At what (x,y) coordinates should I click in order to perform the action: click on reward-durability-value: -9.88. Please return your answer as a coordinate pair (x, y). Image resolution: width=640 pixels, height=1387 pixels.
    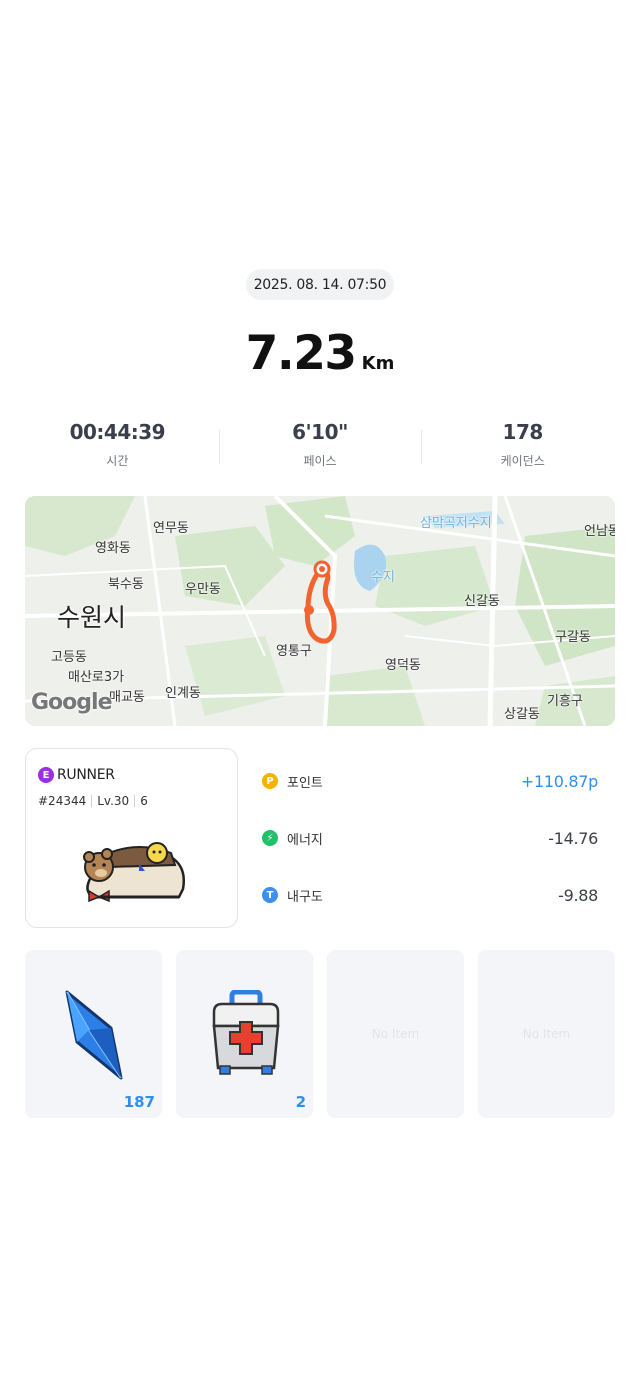
    Looking at the image, I should click on (578, 895).